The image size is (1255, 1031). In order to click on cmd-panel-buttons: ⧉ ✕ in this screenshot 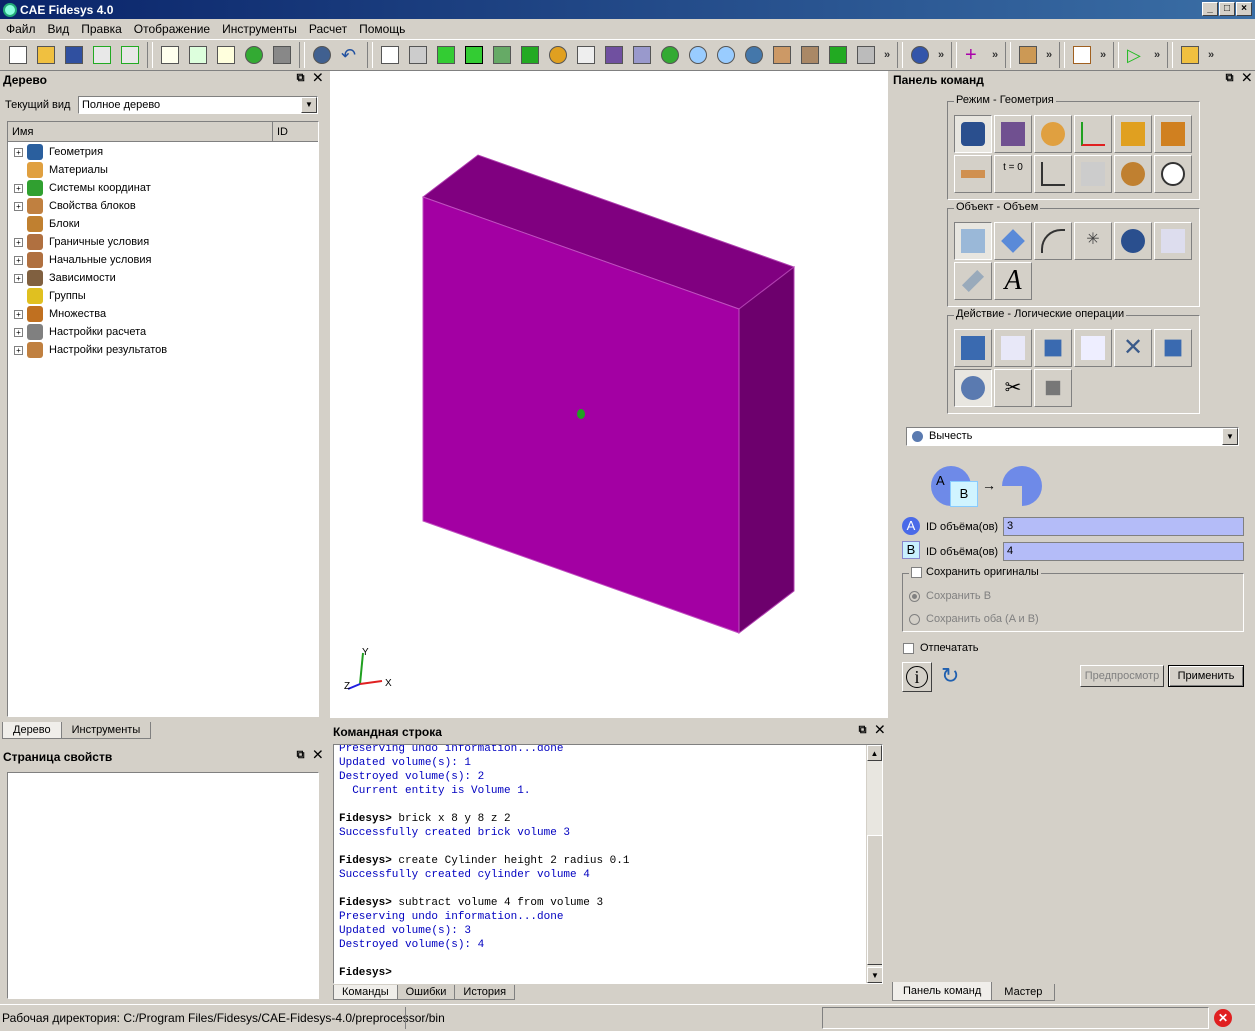, I will do `click(871, 730)`.